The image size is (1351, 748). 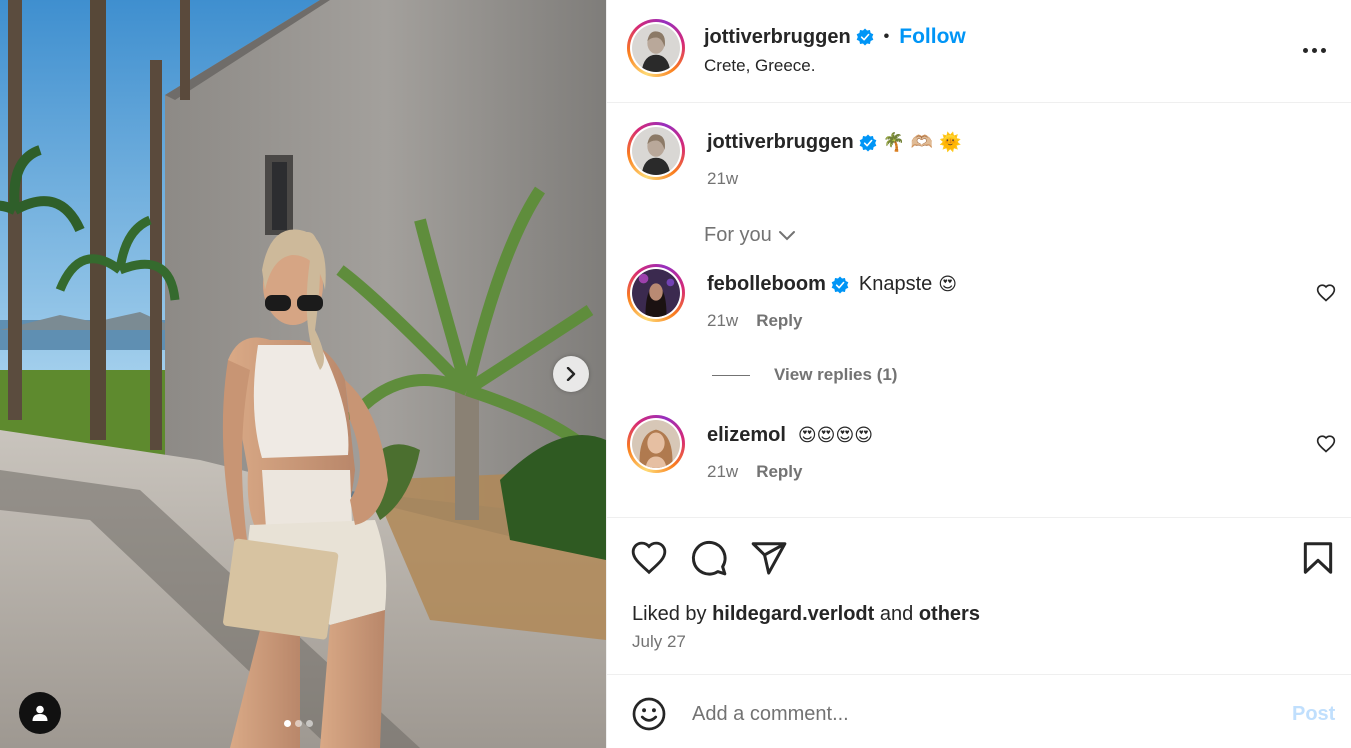 I want to click on comment-icon, so click(x=709, y=558).